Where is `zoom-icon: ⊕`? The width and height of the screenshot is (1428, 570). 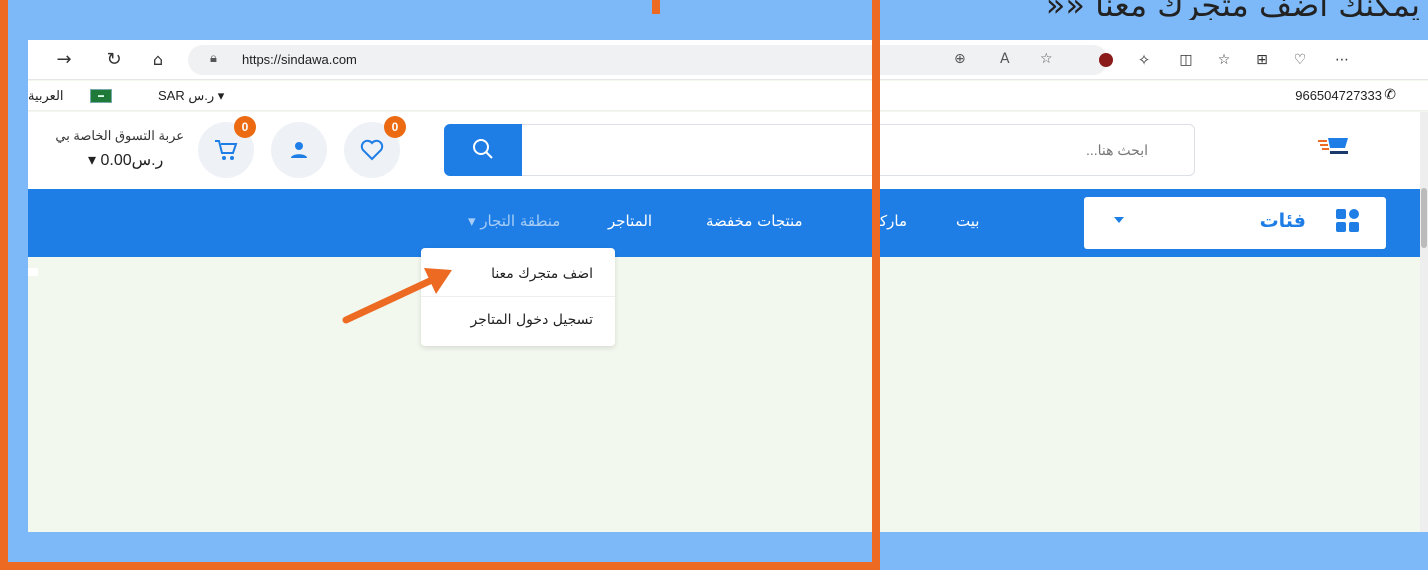
zoom-icon: ⊕ is located at coordinates (960, 59).